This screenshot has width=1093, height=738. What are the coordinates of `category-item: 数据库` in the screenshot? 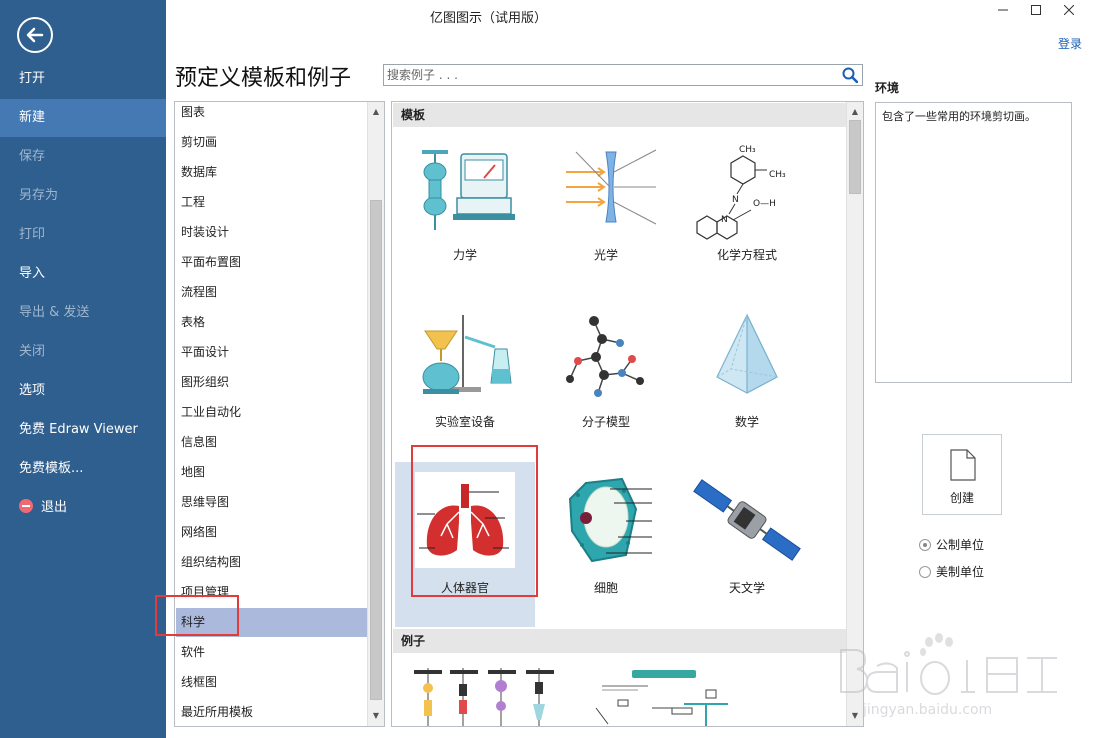 It's located at (271, 172).